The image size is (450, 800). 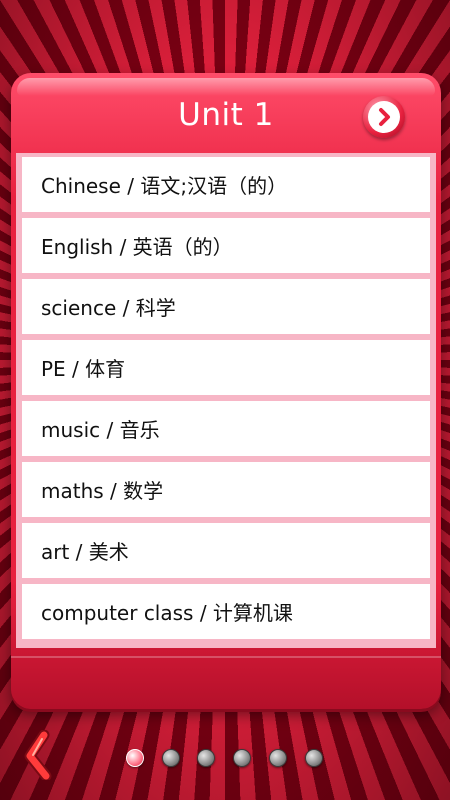 What do you see at coordinates (226, 367) in the screenshot?
I see `vocab-item-pe: PE / 体育` at bounding box center [226, 367].